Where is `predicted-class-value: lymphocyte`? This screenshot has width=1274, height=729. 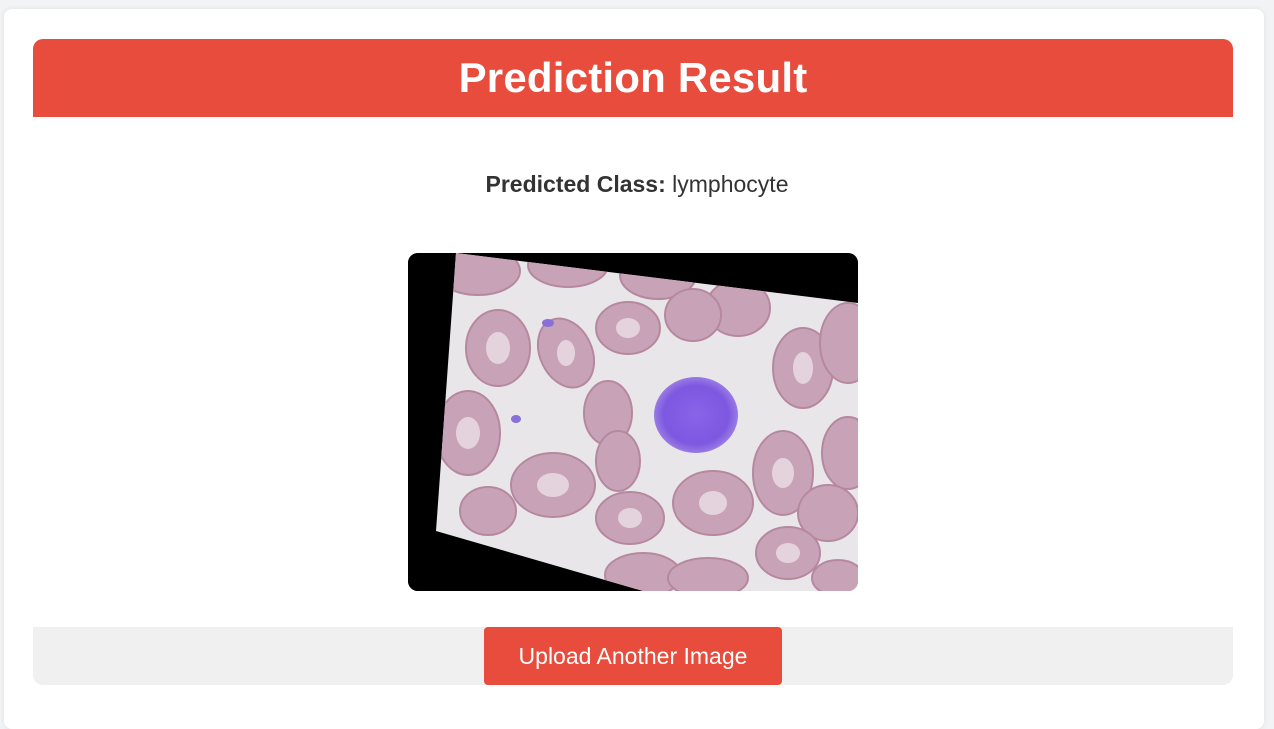
predicted-class-value: lymphocyte is located at coordinates (730, 184).